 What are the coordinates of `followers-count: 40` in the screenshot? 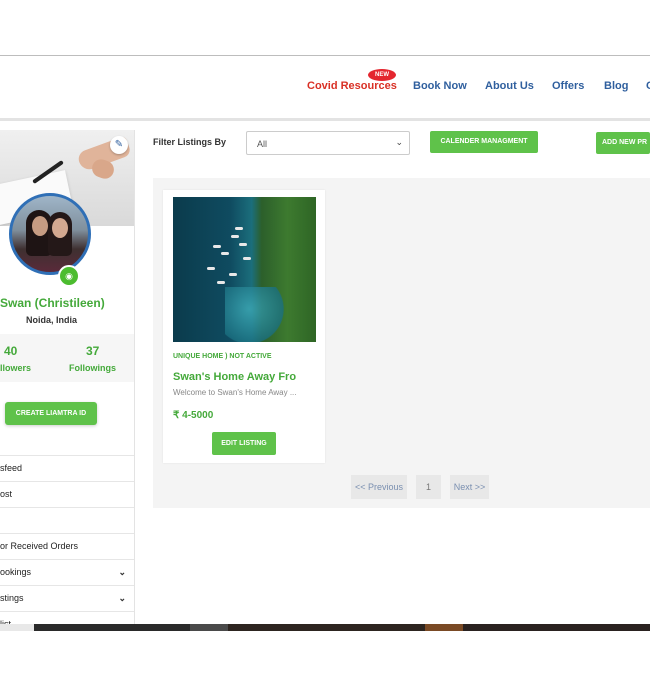 It's located at (10, 351).